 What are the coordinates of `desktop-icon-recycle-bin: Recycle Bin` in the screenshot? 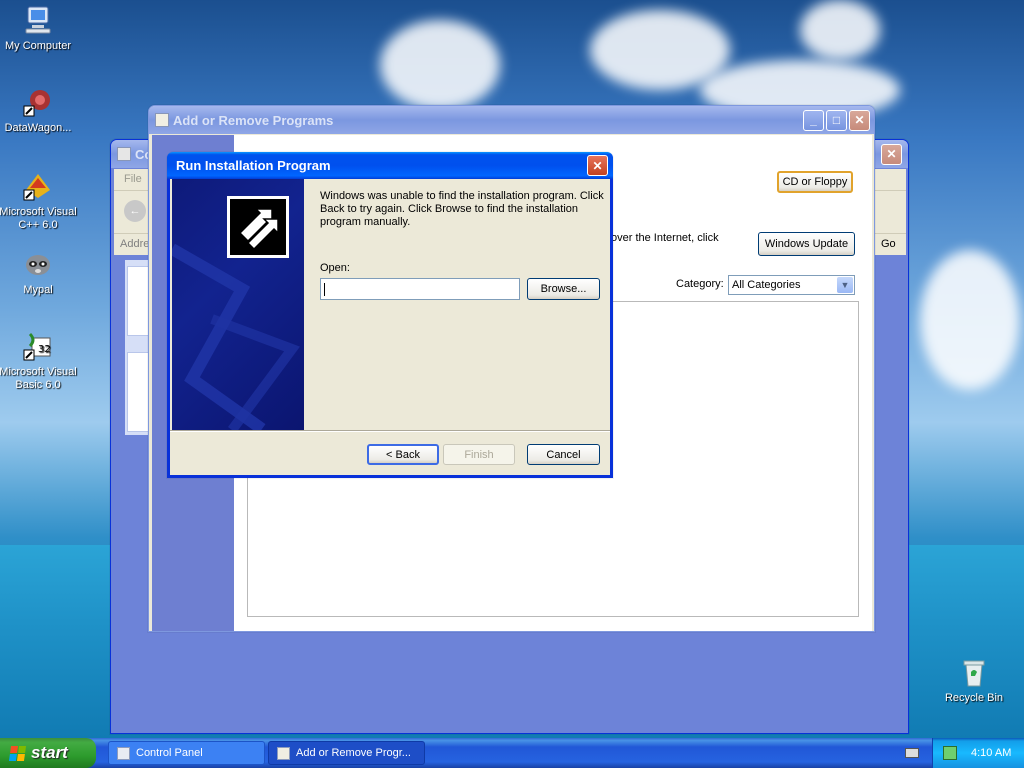 It's located at (974, 680).